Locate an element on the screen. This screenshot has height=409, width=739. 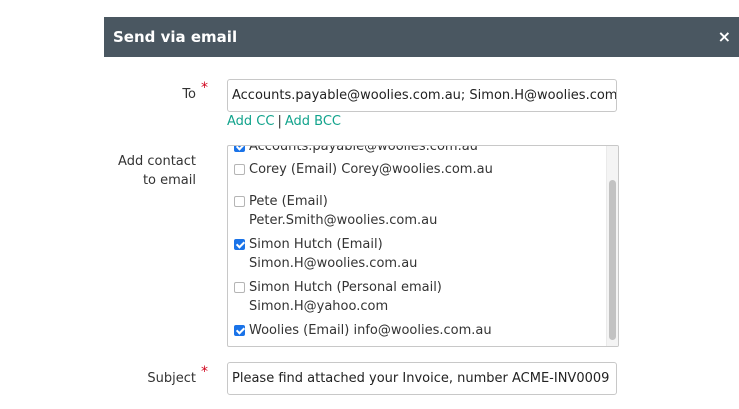
contact-item-line2: Peter.Smith@woolies.com.au is located at coordinates (343, 220).